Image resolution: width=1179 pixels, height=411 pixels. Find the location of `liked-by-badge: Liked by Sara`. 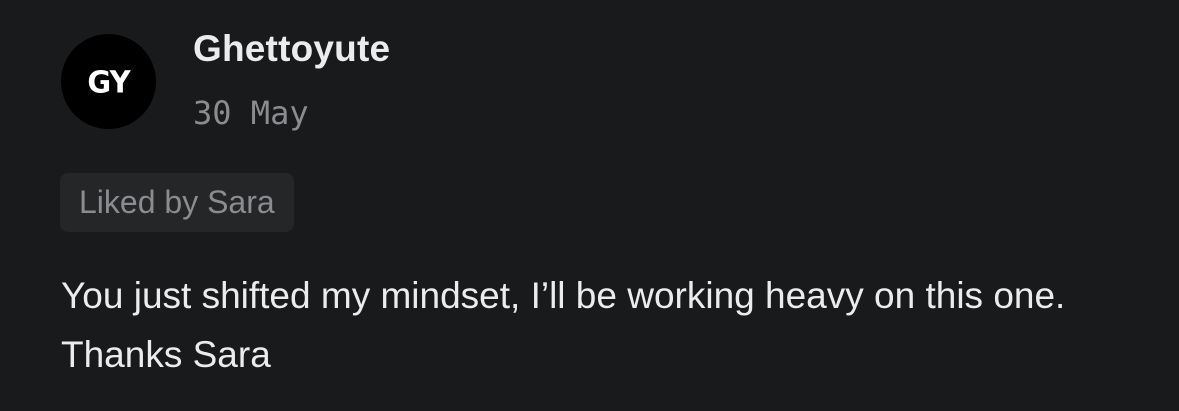

liked-by-badge: Liked by Sara is located at coordinates (177, 202).